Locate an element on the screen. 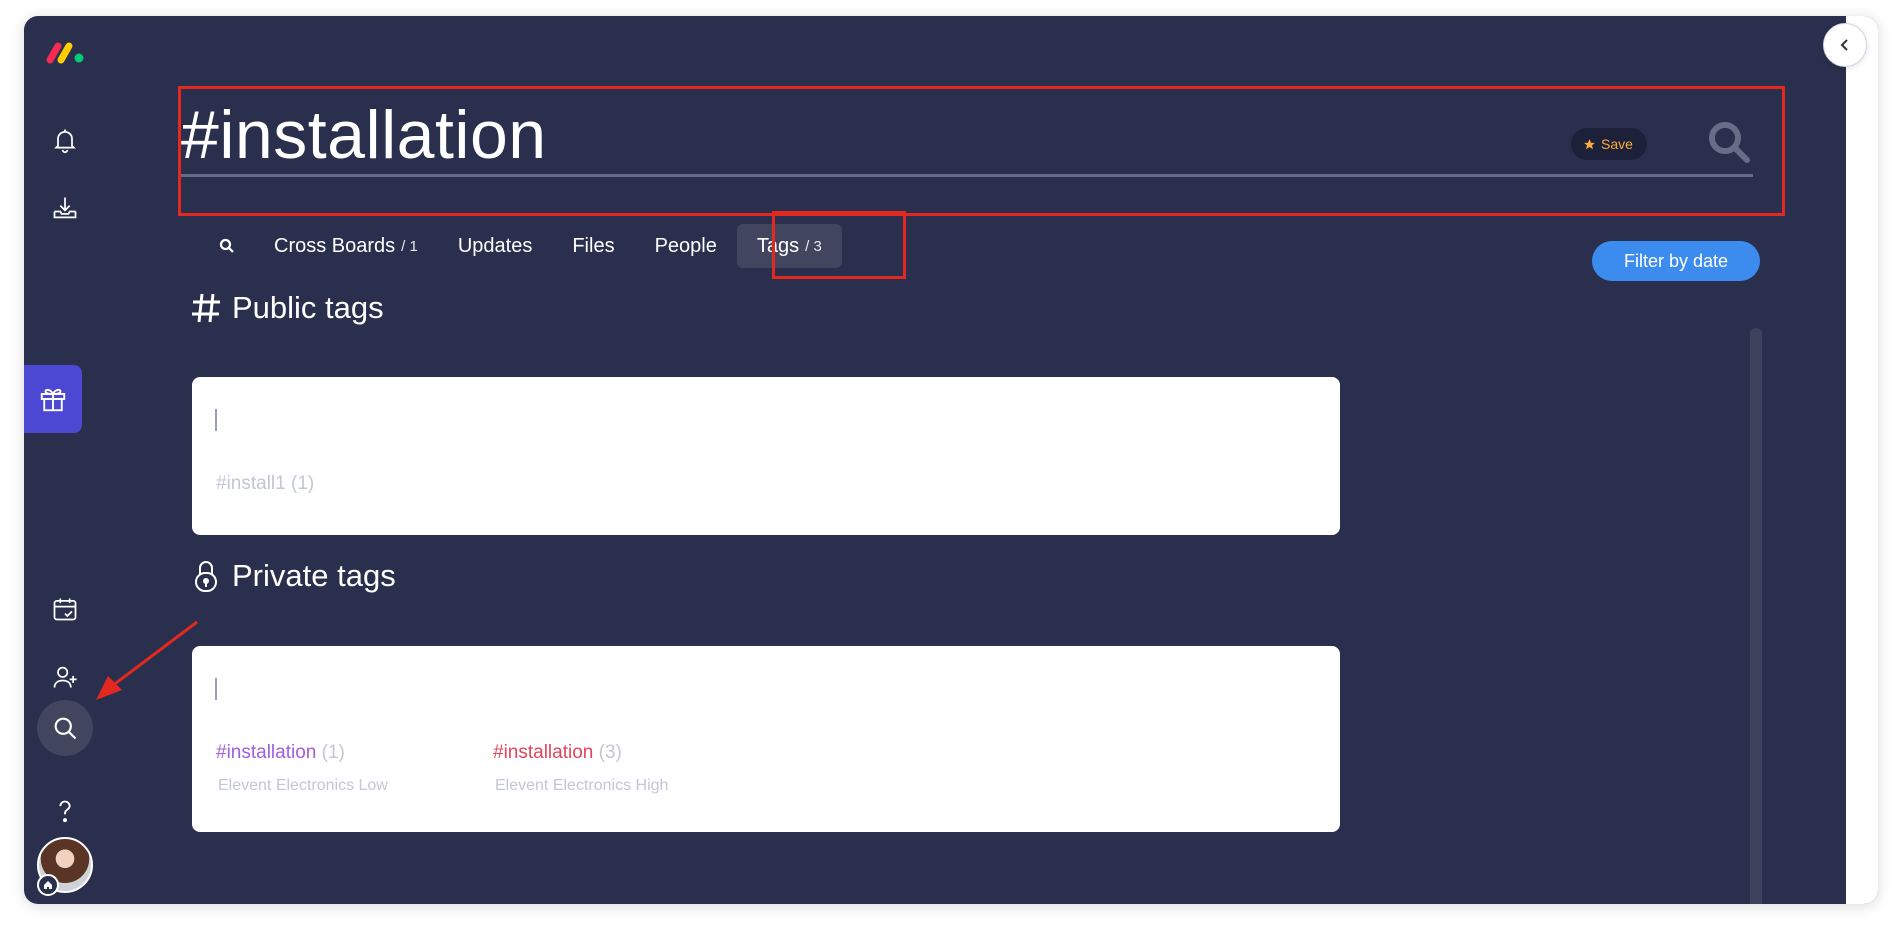  private-tags-heading: Private tags is located at coordinates (293, 576).